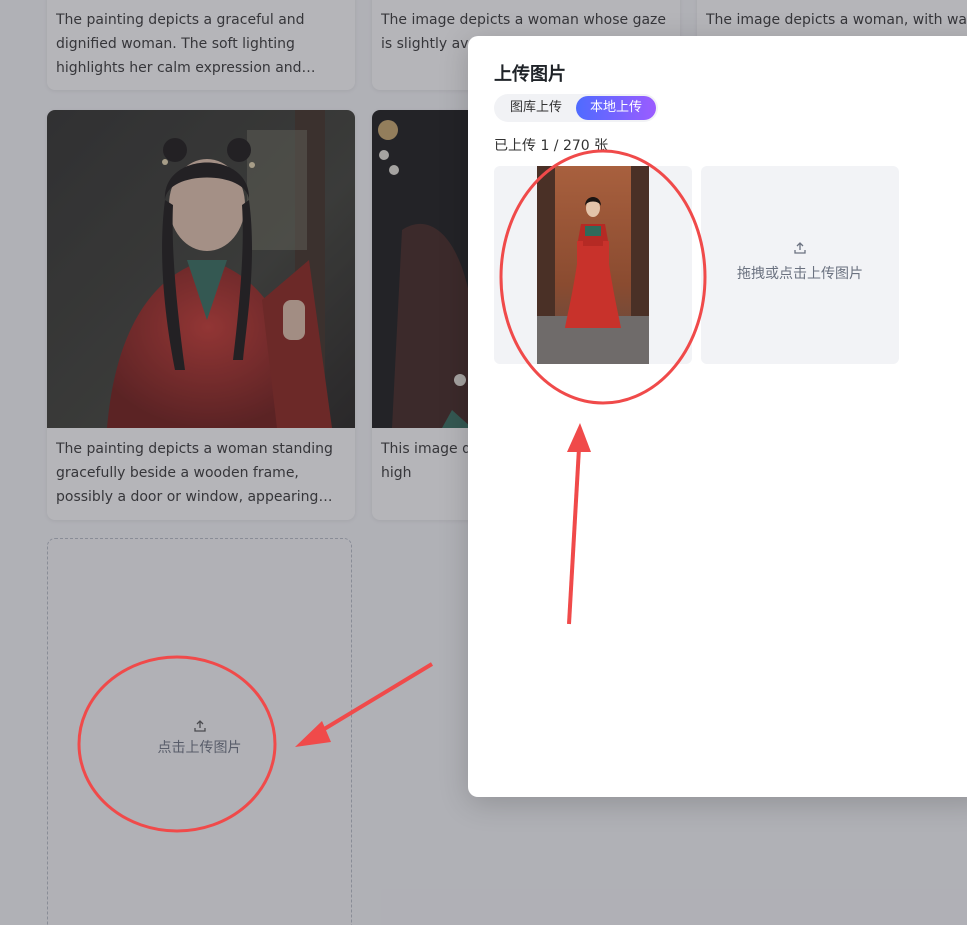  What do you see at coordinates (800, 248) in the screenshot?
I see `upload-icon` at bounding box center [800, 248].